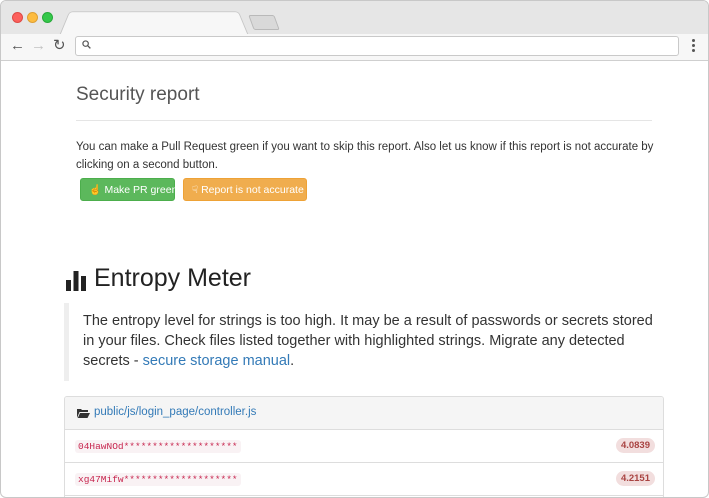 The width and height of the screenshot is (709, 498). What do you see at coordinates (252, 190) in the screenshot?
I see `report-not-accurate-label: Report is not accurate` at bounding box center [252, 190].